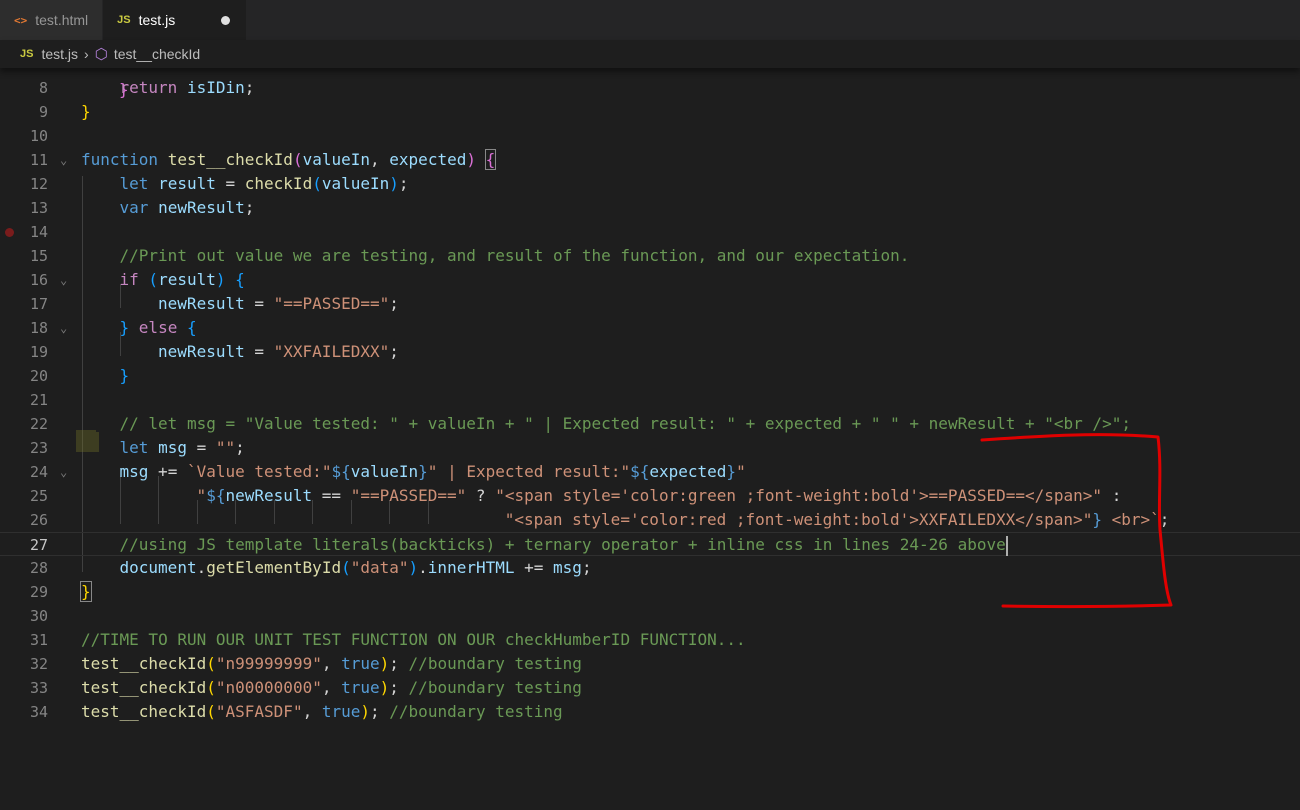  I want to click on line-number: 22, so click(38, 424).